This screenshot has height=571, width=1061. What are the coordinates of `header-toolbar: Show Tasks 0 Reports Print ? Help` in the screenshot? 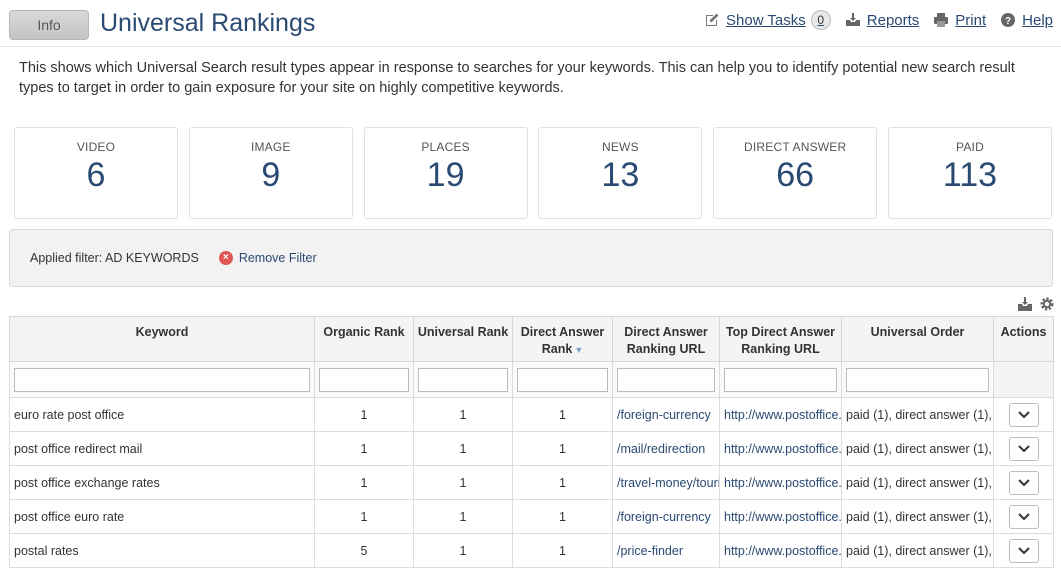 It's located at (878, 20).